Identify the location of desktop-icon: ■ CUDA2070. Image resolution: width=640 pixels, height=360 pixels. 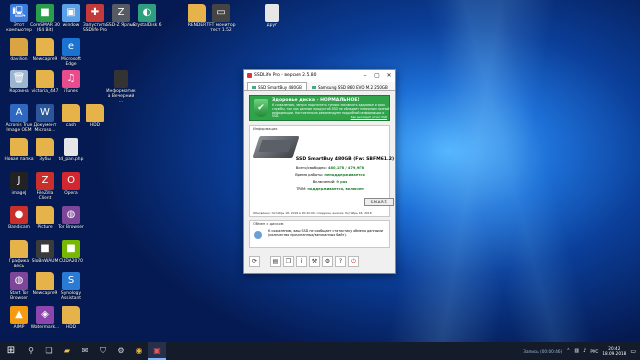
(71, 252).